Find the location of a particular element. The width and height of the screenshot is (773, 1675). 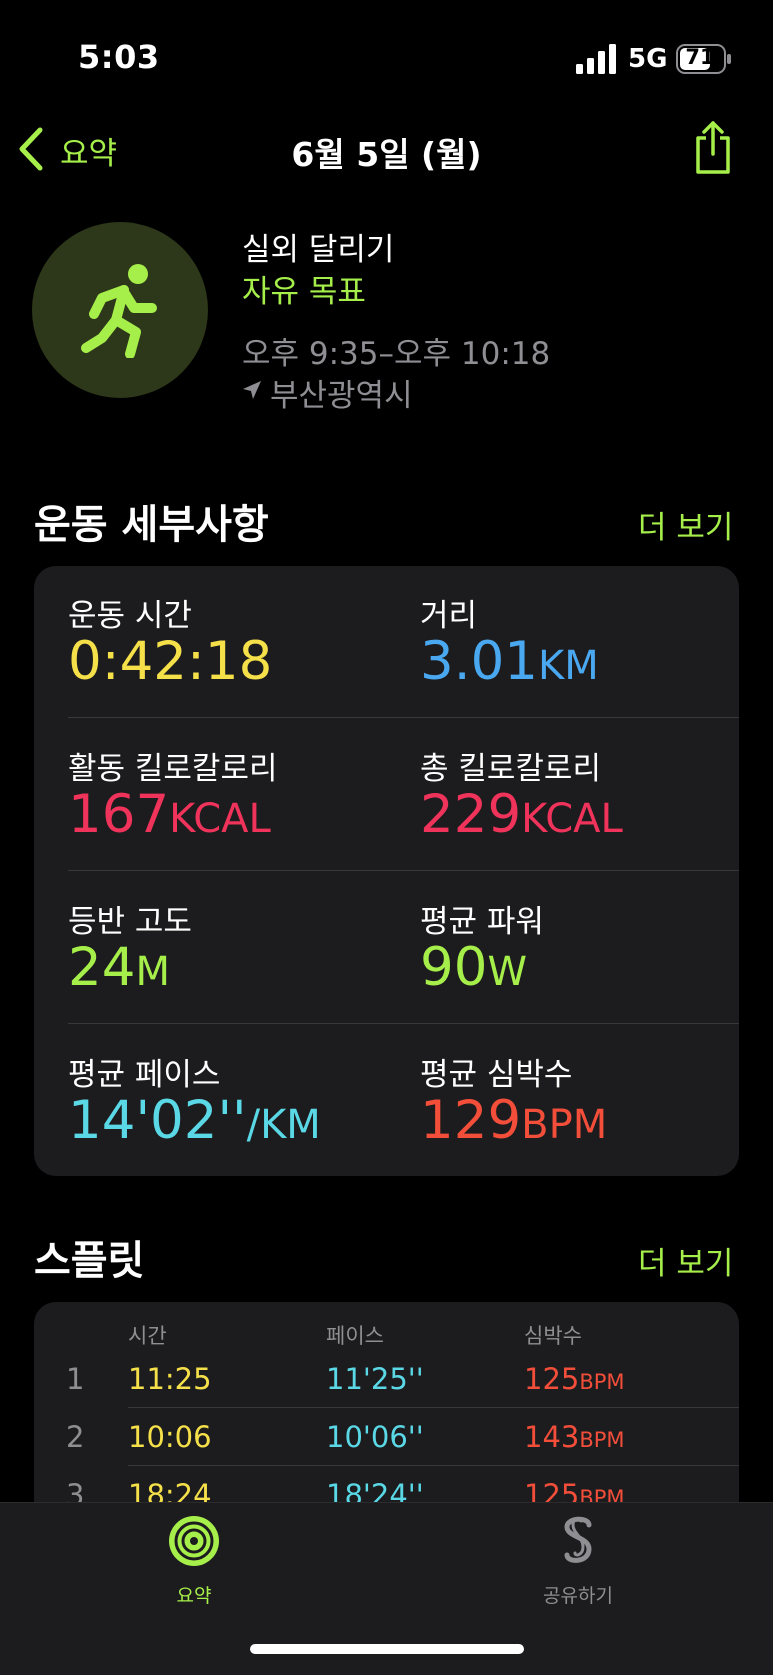

workout-type: 실외 달리기 is located at coordinates (318, 250).